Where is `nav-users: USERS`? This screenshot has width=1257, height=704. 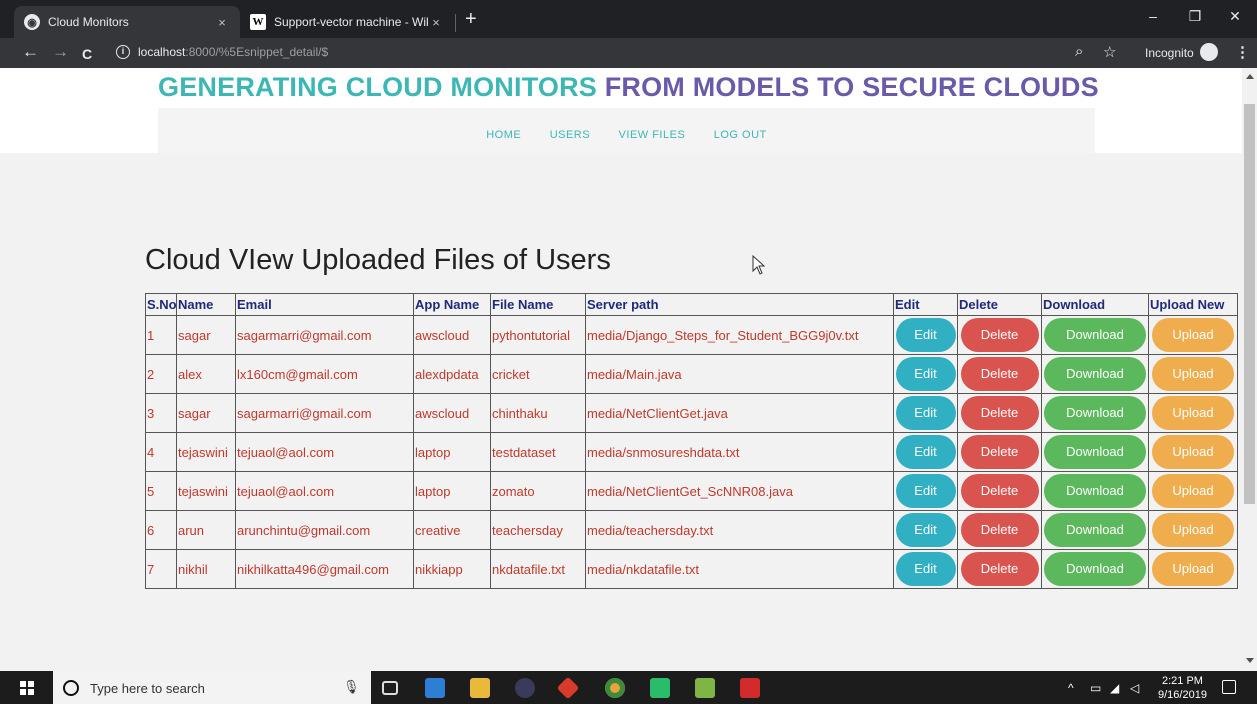
nav-users: USERS is located at coordinates (570, 135).